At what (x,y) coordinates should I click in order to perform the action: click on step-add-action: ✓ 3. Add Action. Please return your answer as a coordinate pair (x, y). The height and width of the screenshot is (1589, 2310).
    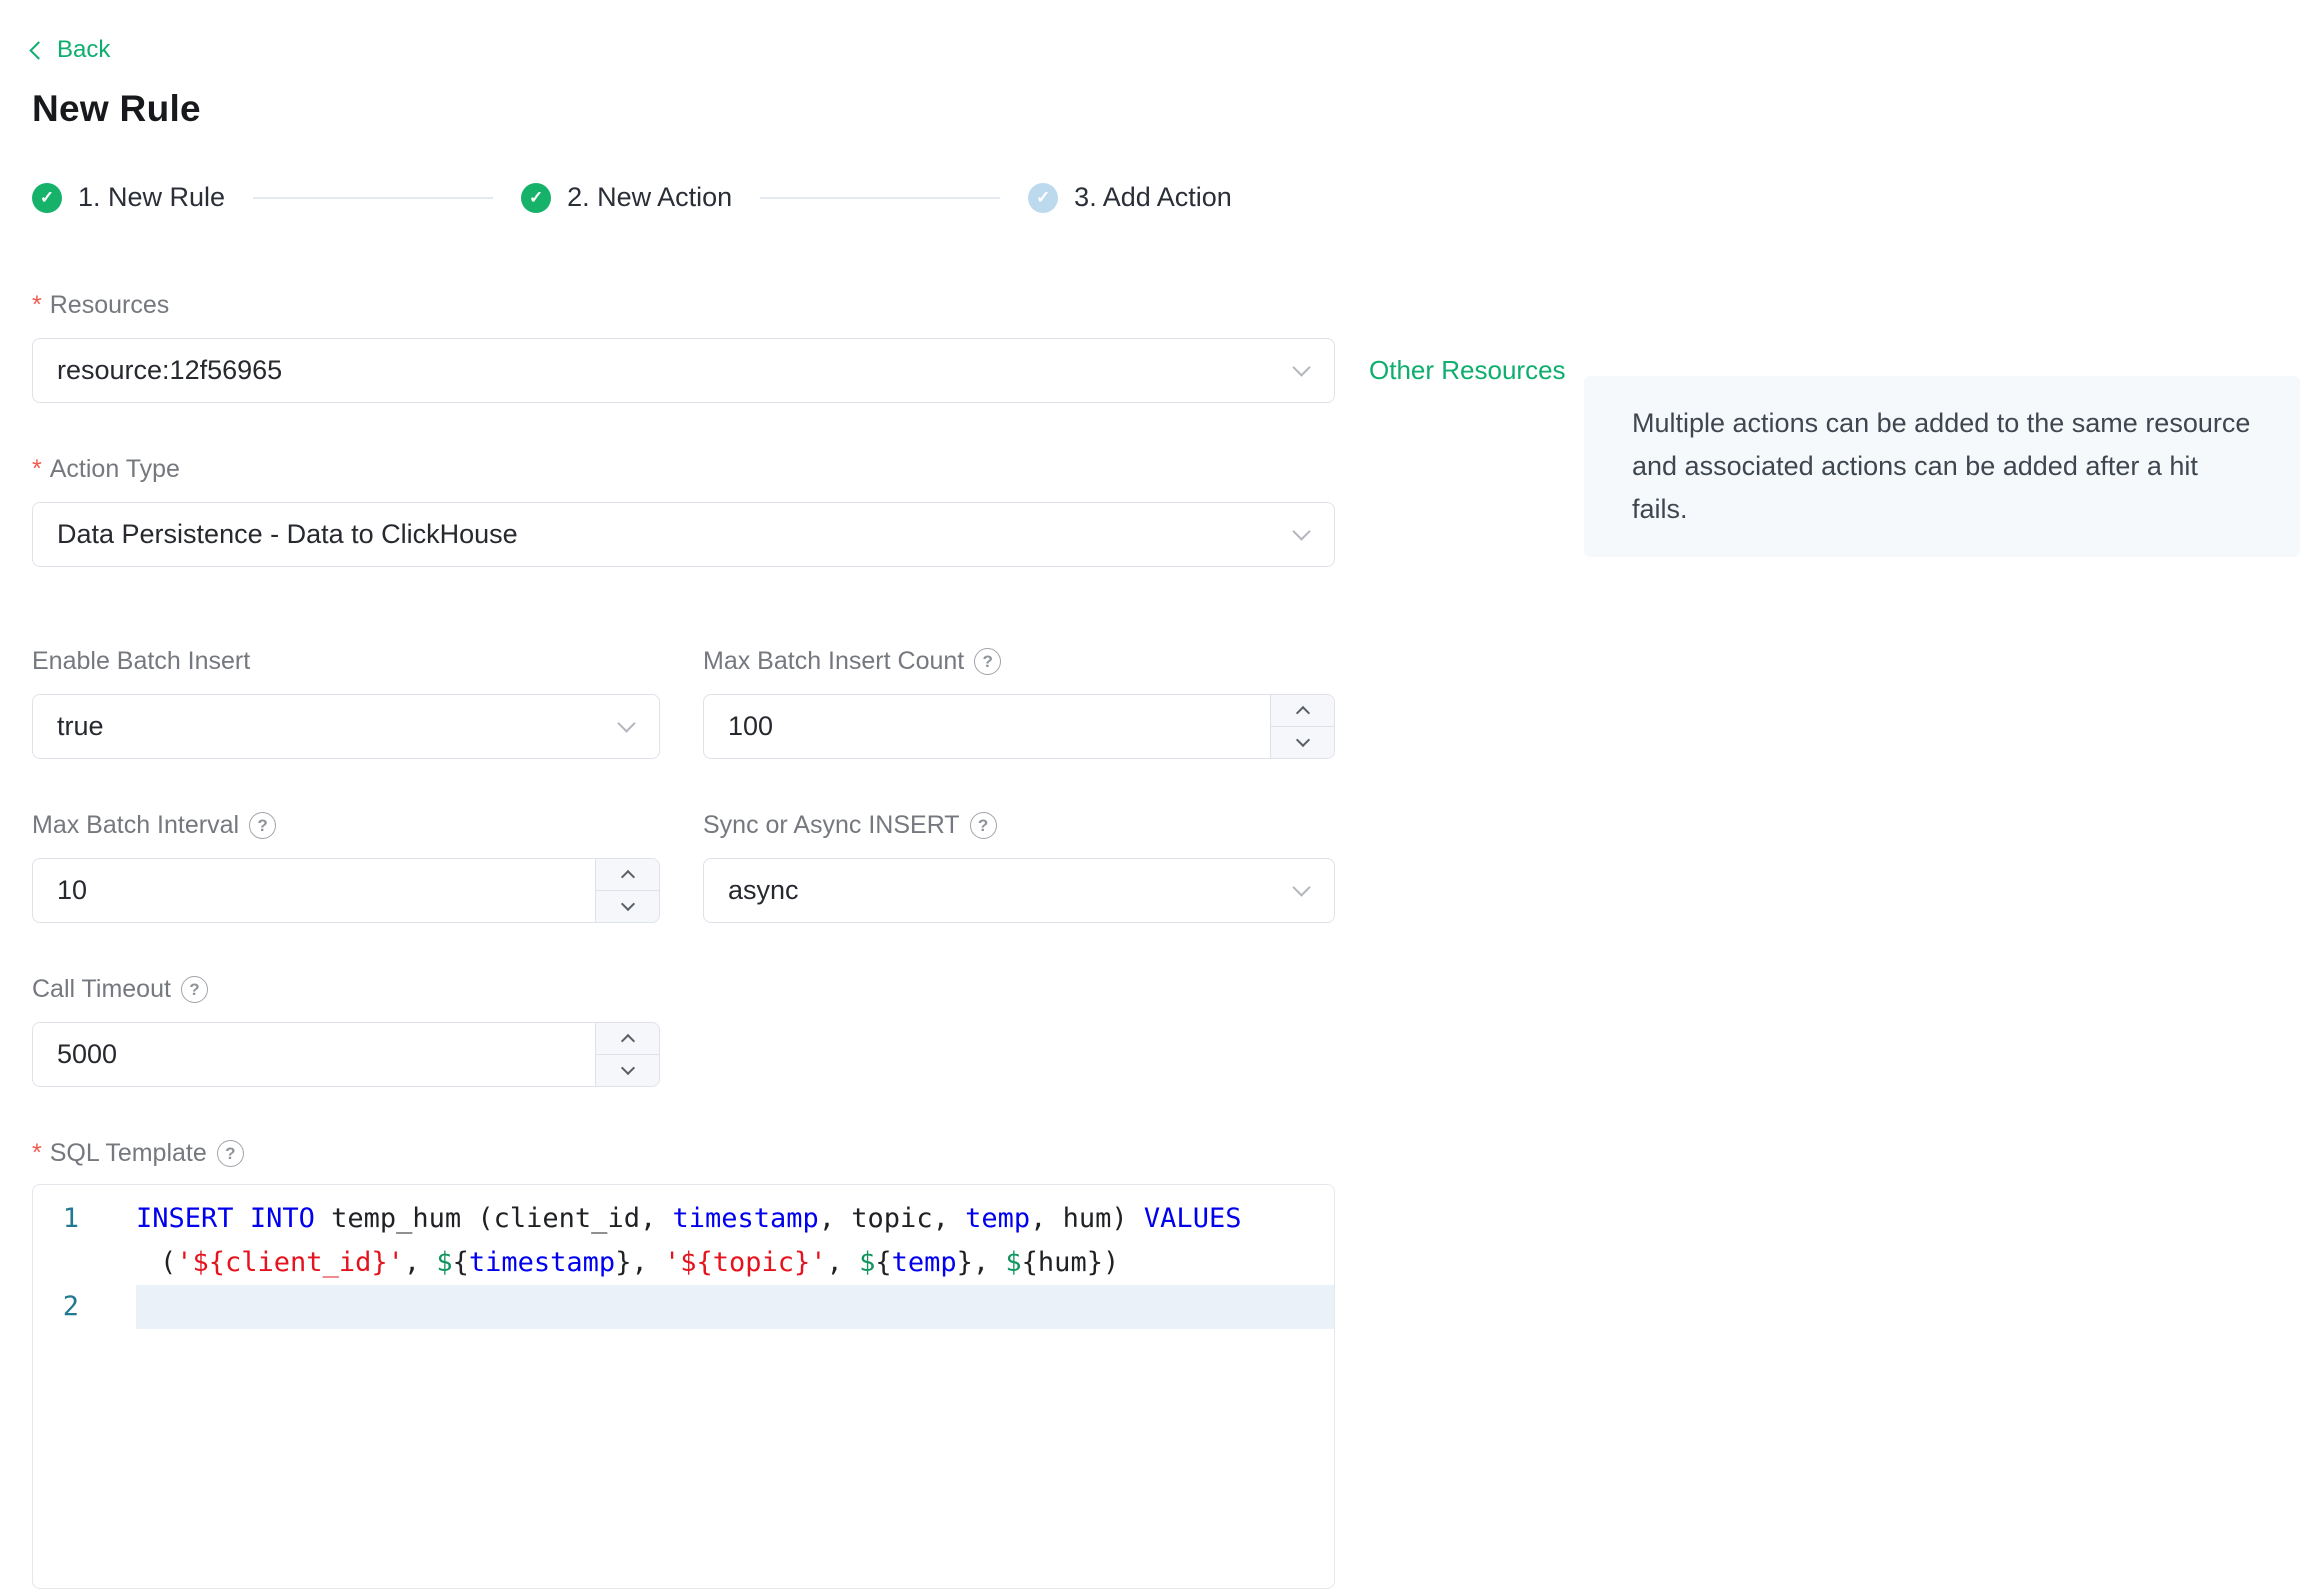
    Looking at the image, I should click on (1130, 197).